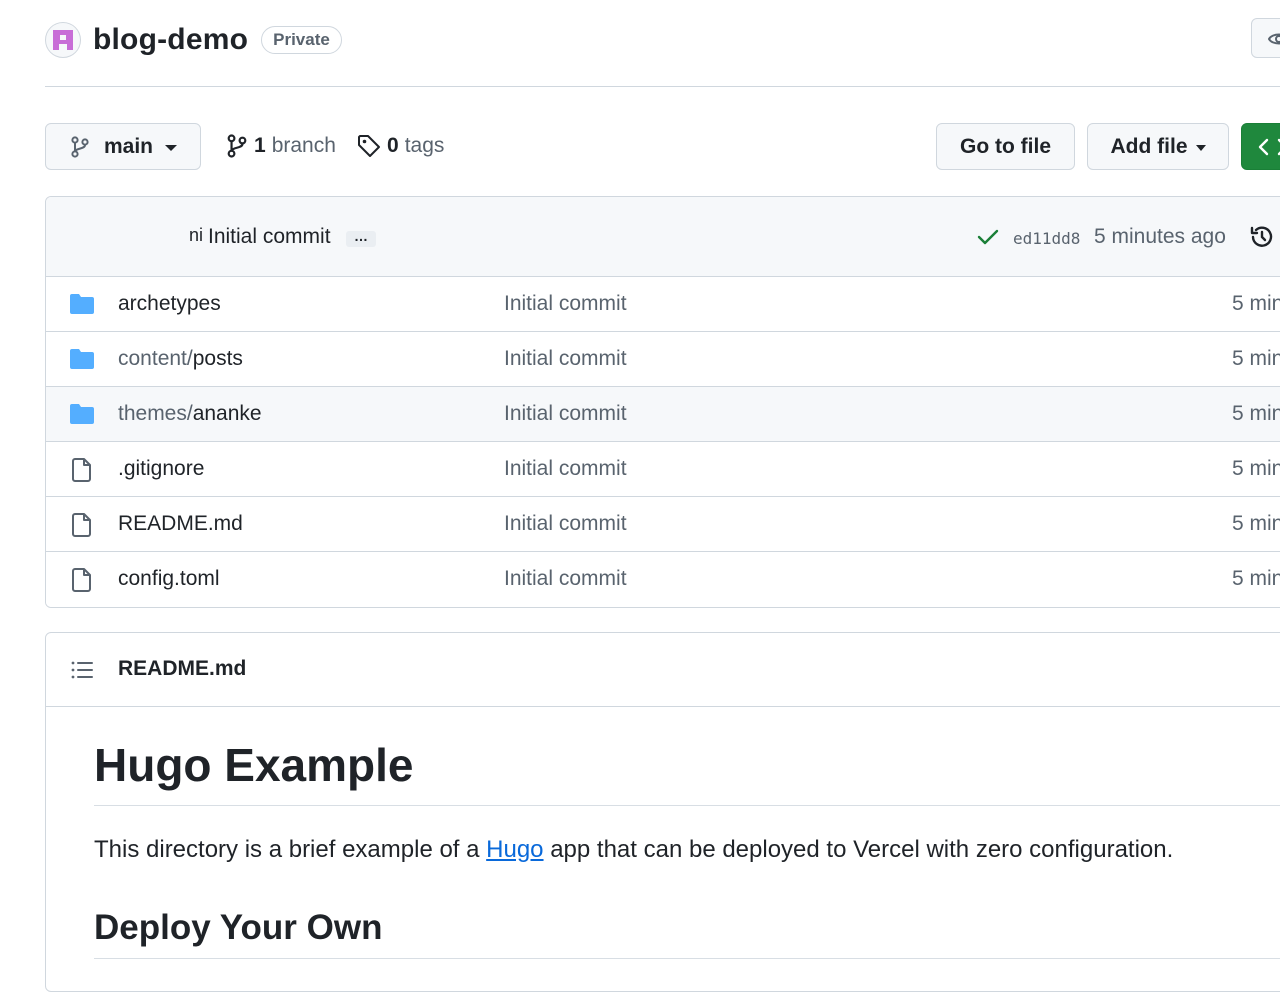 The width and height of the screenshot is (1280, 992). Describe the element at coordinates (155, 358) in the screenshot. I see `file-dir-part: content/` at that location.